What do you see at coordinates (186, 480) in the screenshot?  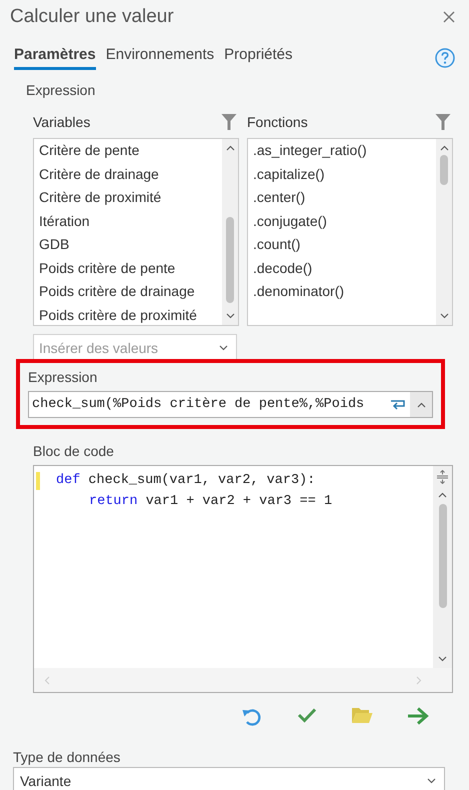 I see `code-line: def check_sum(var1, var2, var3):` at bounding box center [186, 480].